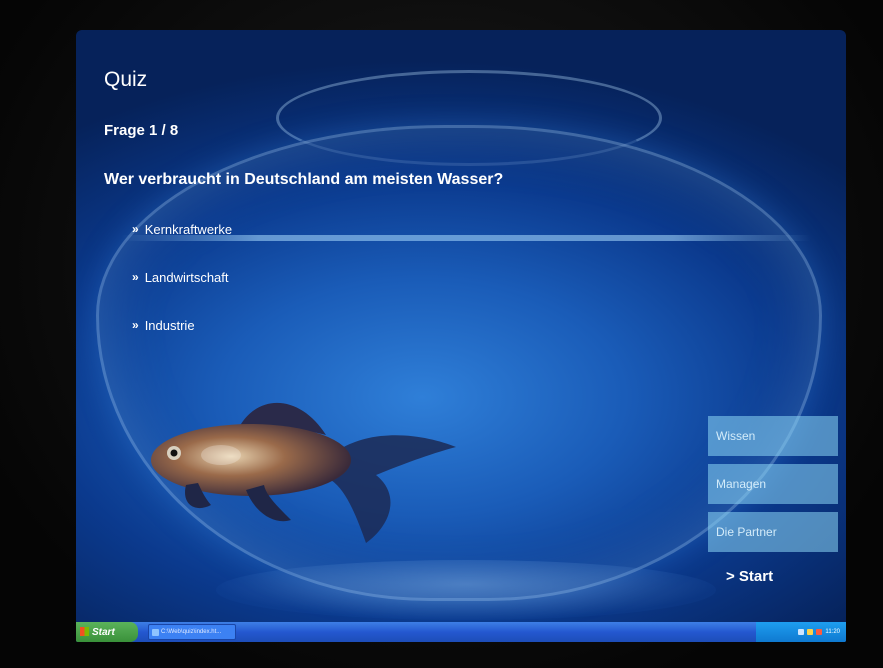 The height and width of the screenshot is (668, 883). What do you see at coordinates (141, 130) in the screenshot?
I see `question-progress: Frage 1 / 8` at bounding box center [141, 130].